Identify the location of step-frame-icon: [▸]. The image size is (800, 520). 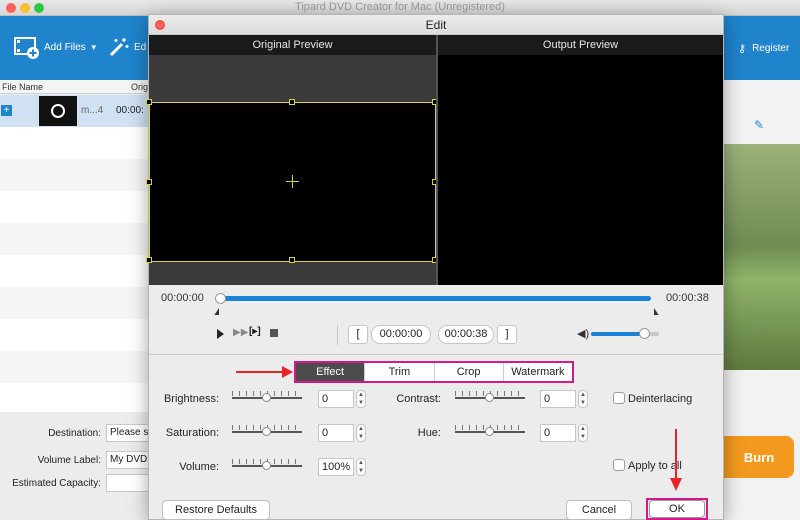
(255, 331).